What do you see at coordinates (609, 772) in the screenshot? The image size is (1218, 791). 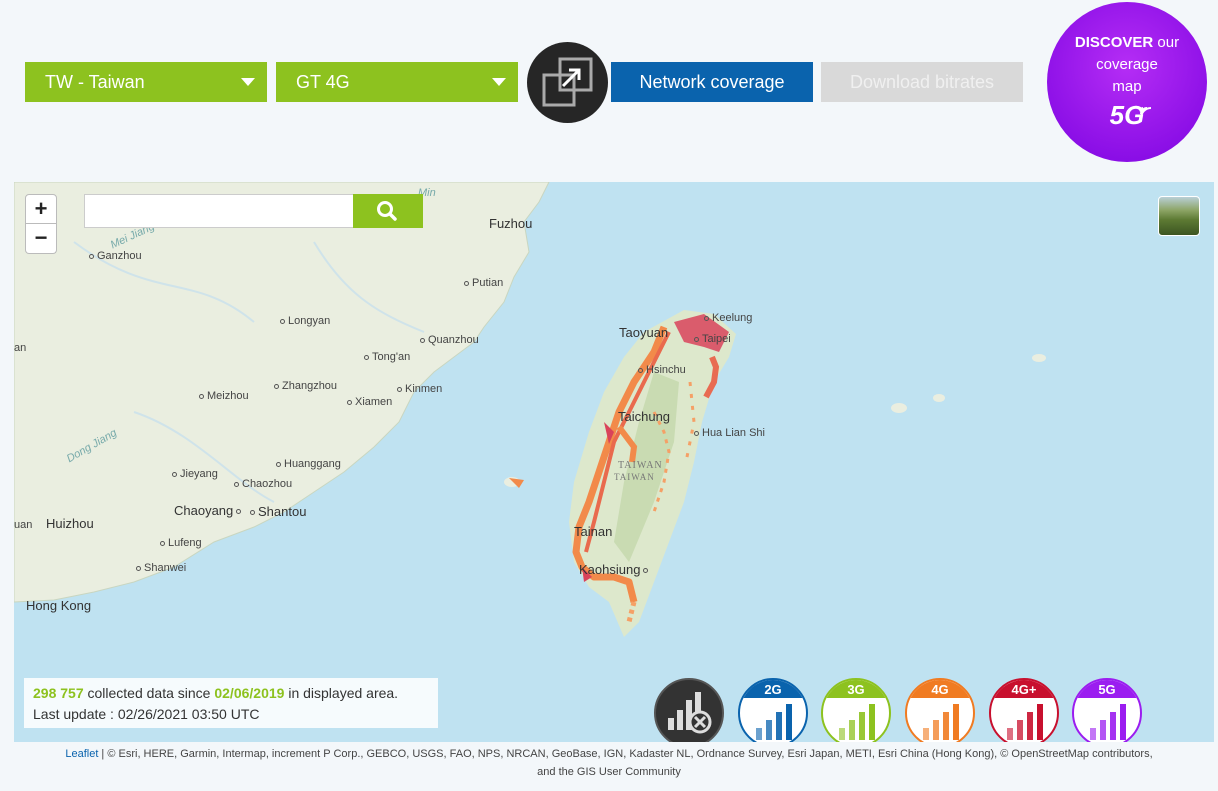 I see `attribution-line2: and the GIS User Community` at bounding box center [609, 772].